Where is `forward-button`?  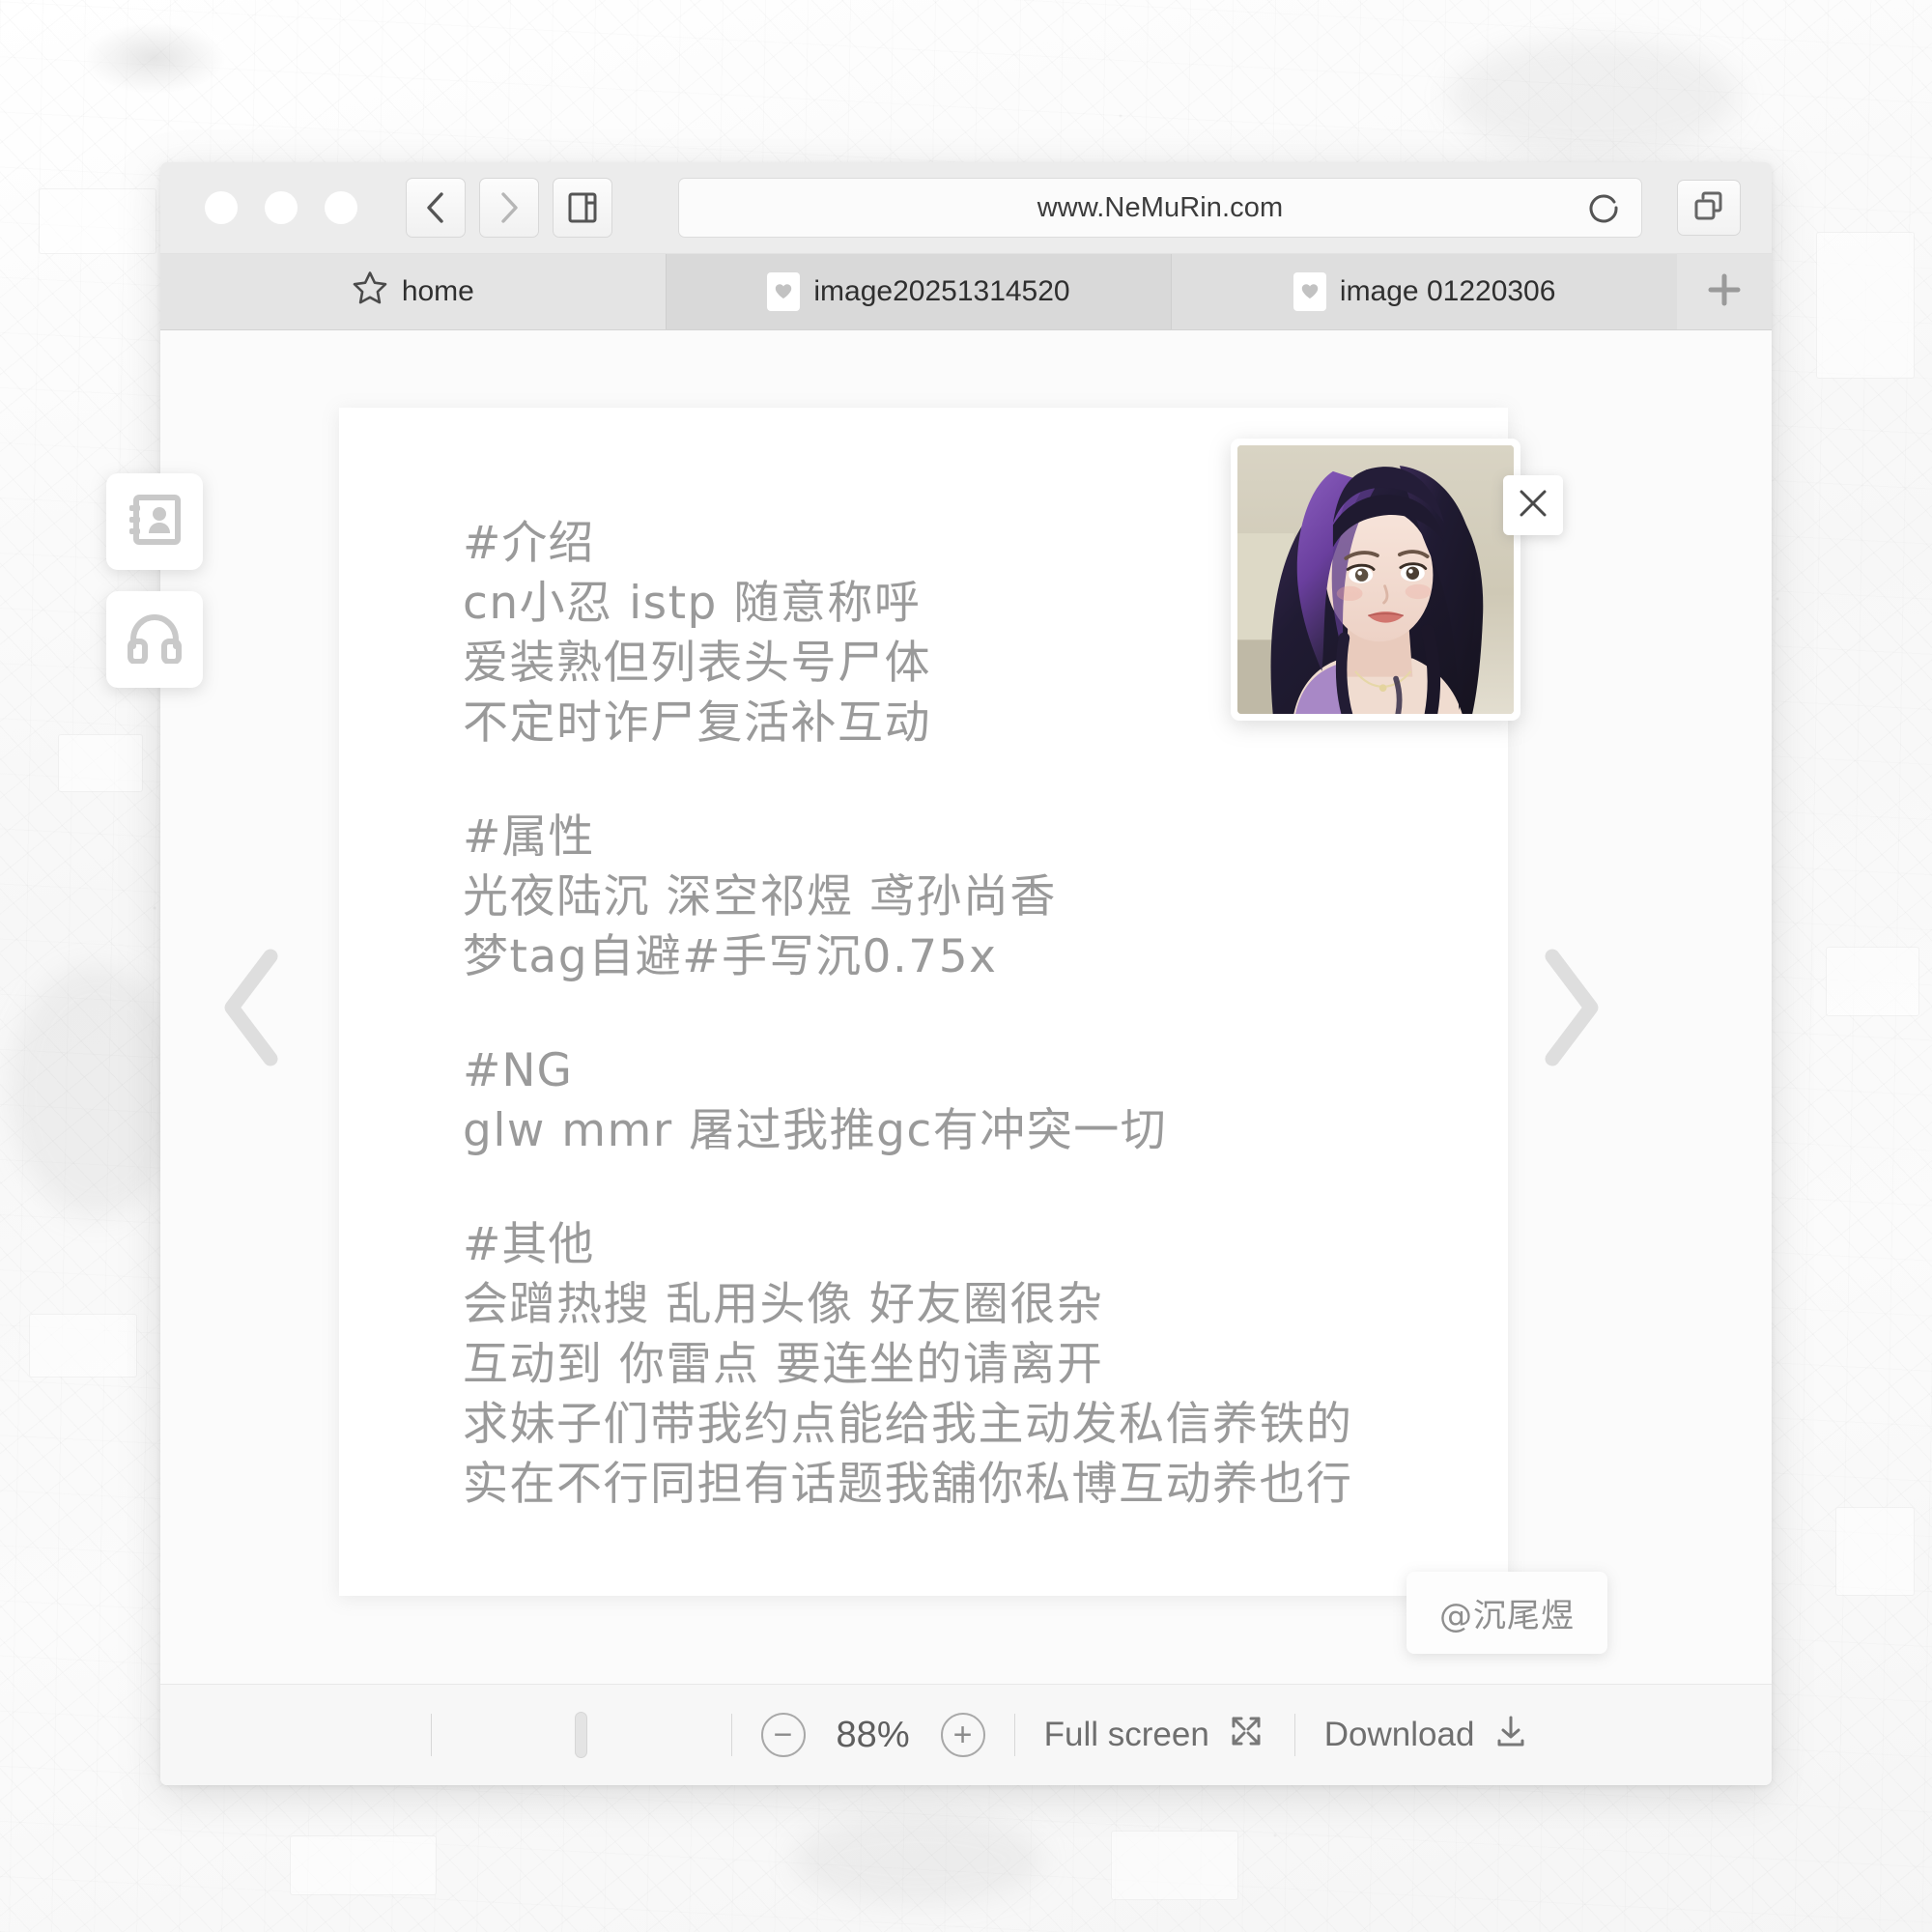 forward-button is located at coordinates (509, 208).